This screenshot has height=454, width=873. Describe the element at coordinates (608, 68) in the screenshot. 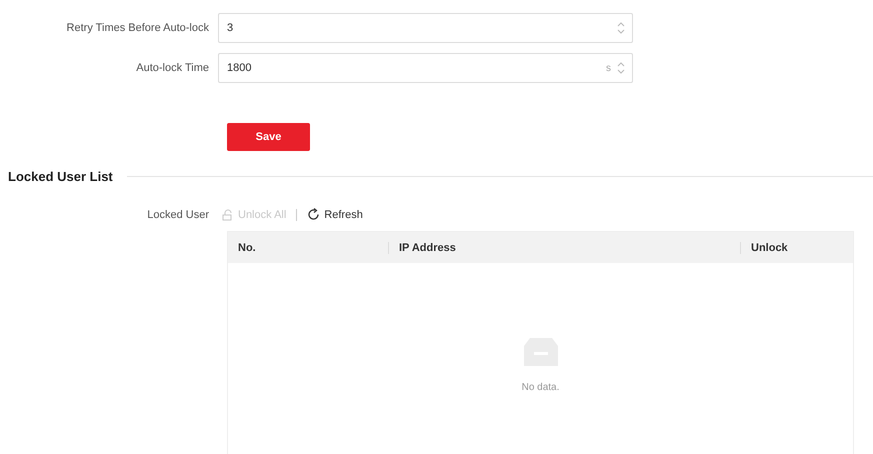

I see `unit-label: s` at that location.